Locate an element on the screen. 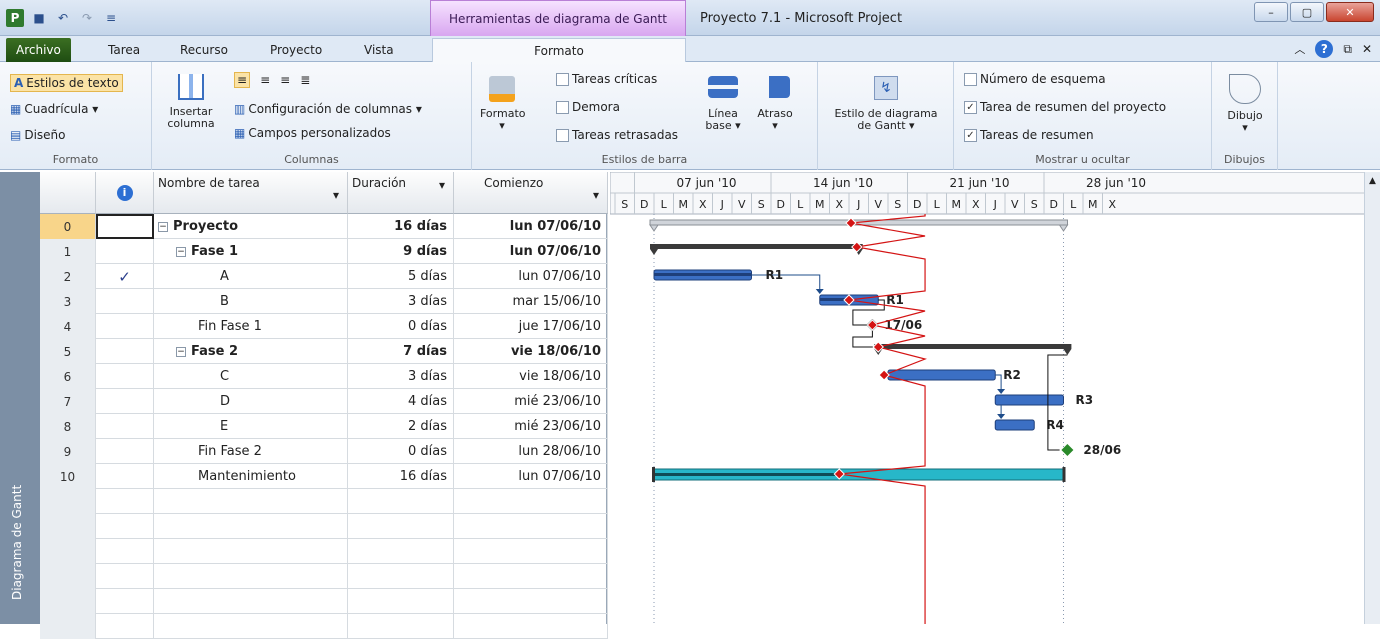 The width and height of the screenshot is (1380, 639). row-start: jue 17/06/10 is located at coordinates (531, 326).